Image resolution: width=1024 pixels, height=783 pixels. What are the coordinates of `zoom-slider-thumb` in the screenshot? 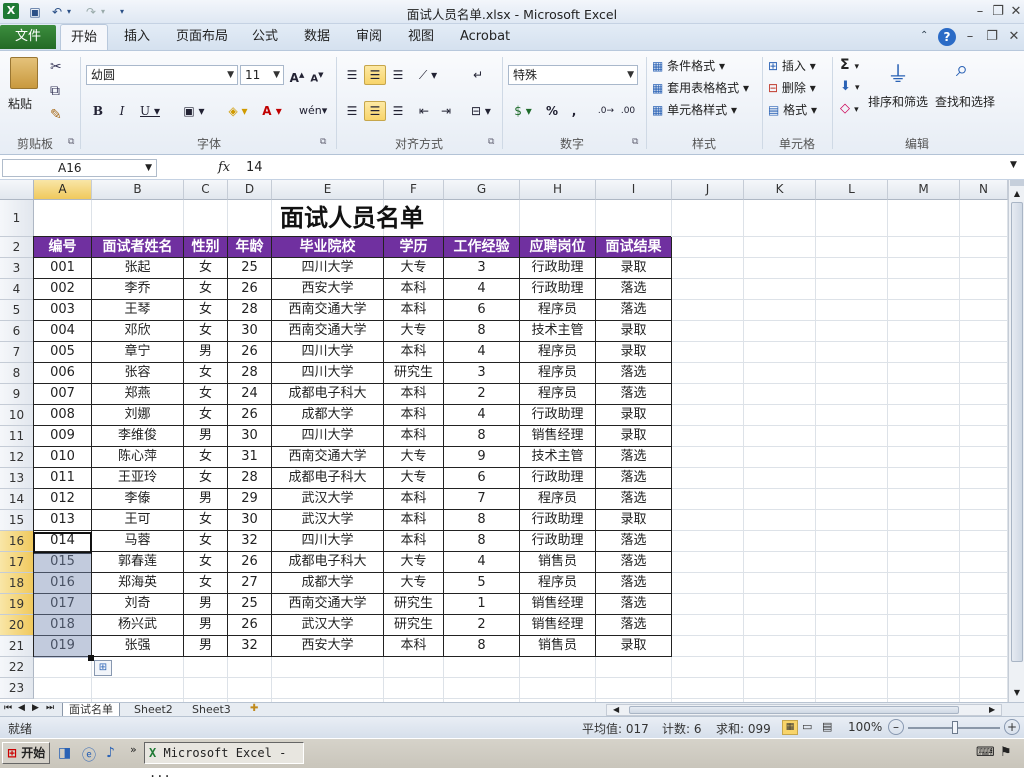 It's located at (955, 727).